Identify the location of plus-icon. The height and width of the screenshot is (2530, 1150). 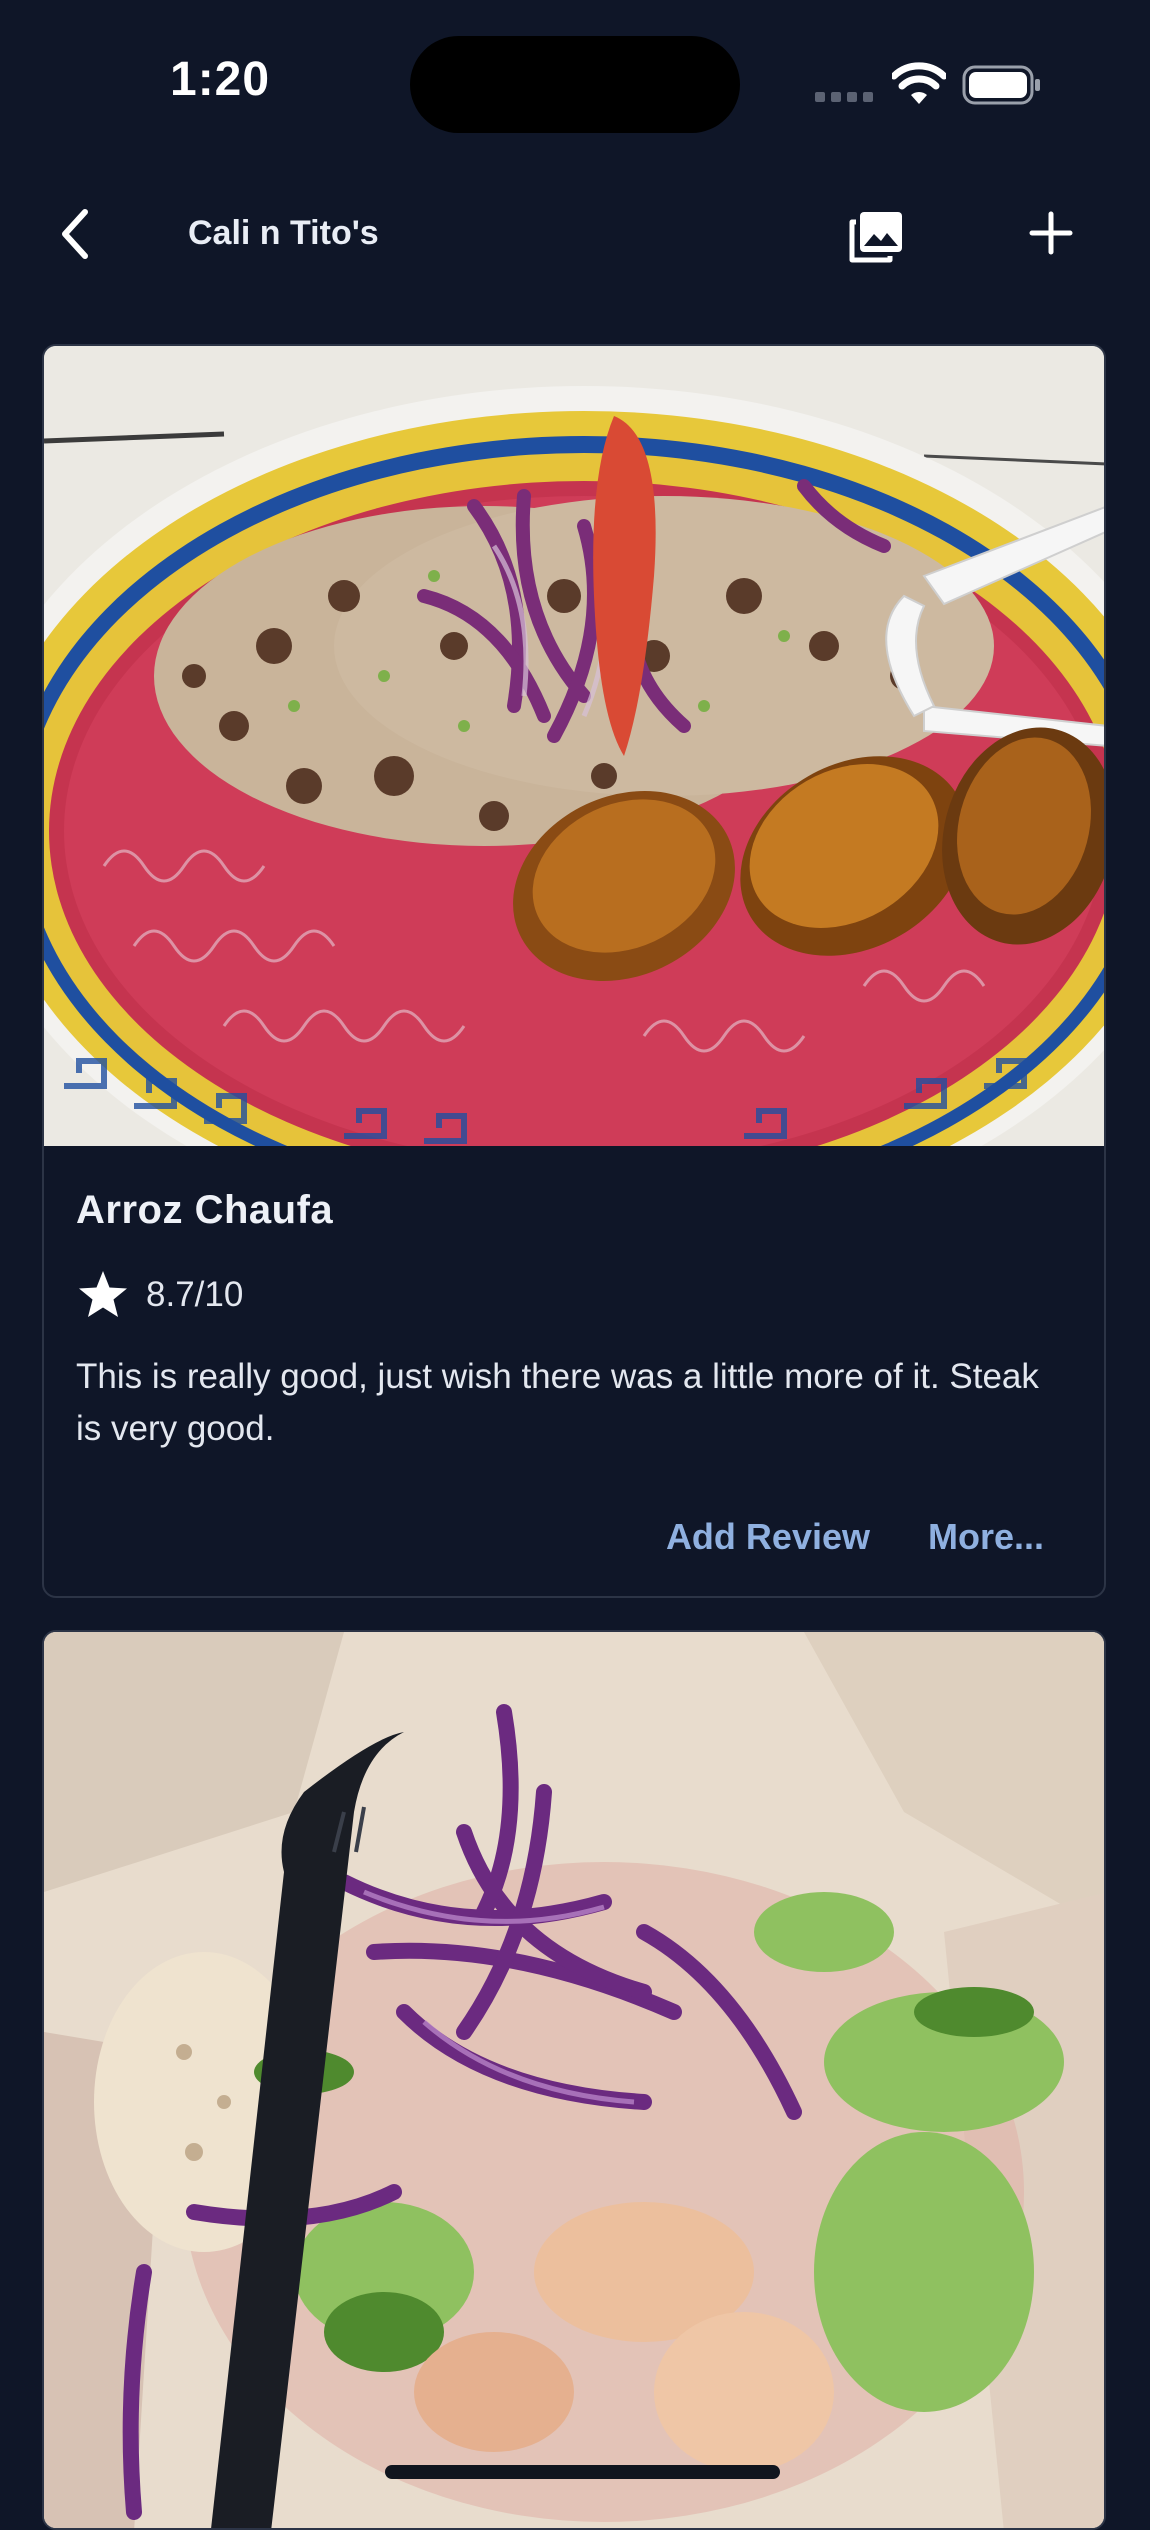
(1051, 233).